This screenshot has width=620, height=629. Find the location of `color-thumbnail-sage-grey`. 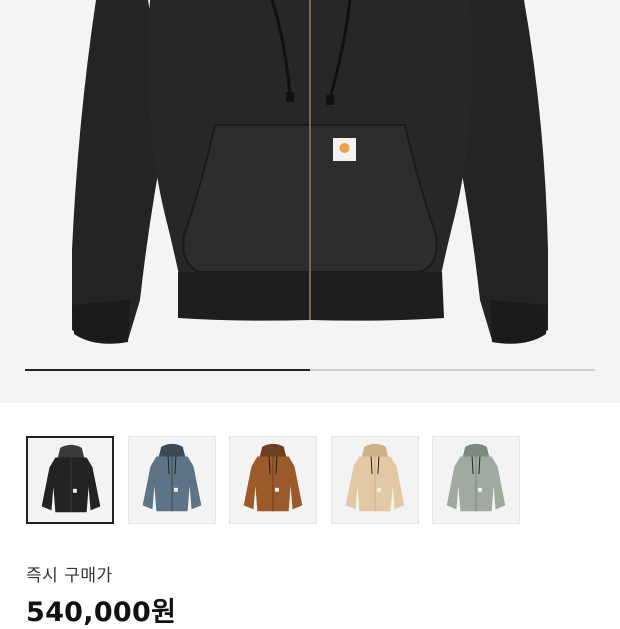

color-thumbnail-sage-grey is located at coordinates (476, 480).